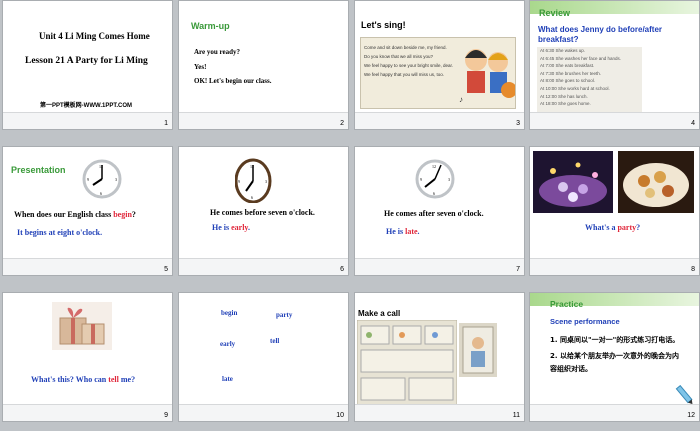 This screenshot has width=700, height=431. I want to click on point-2: 2. 以给某个朋友举办一次意外的晚会为内容组织对话。, so click(614, 362).